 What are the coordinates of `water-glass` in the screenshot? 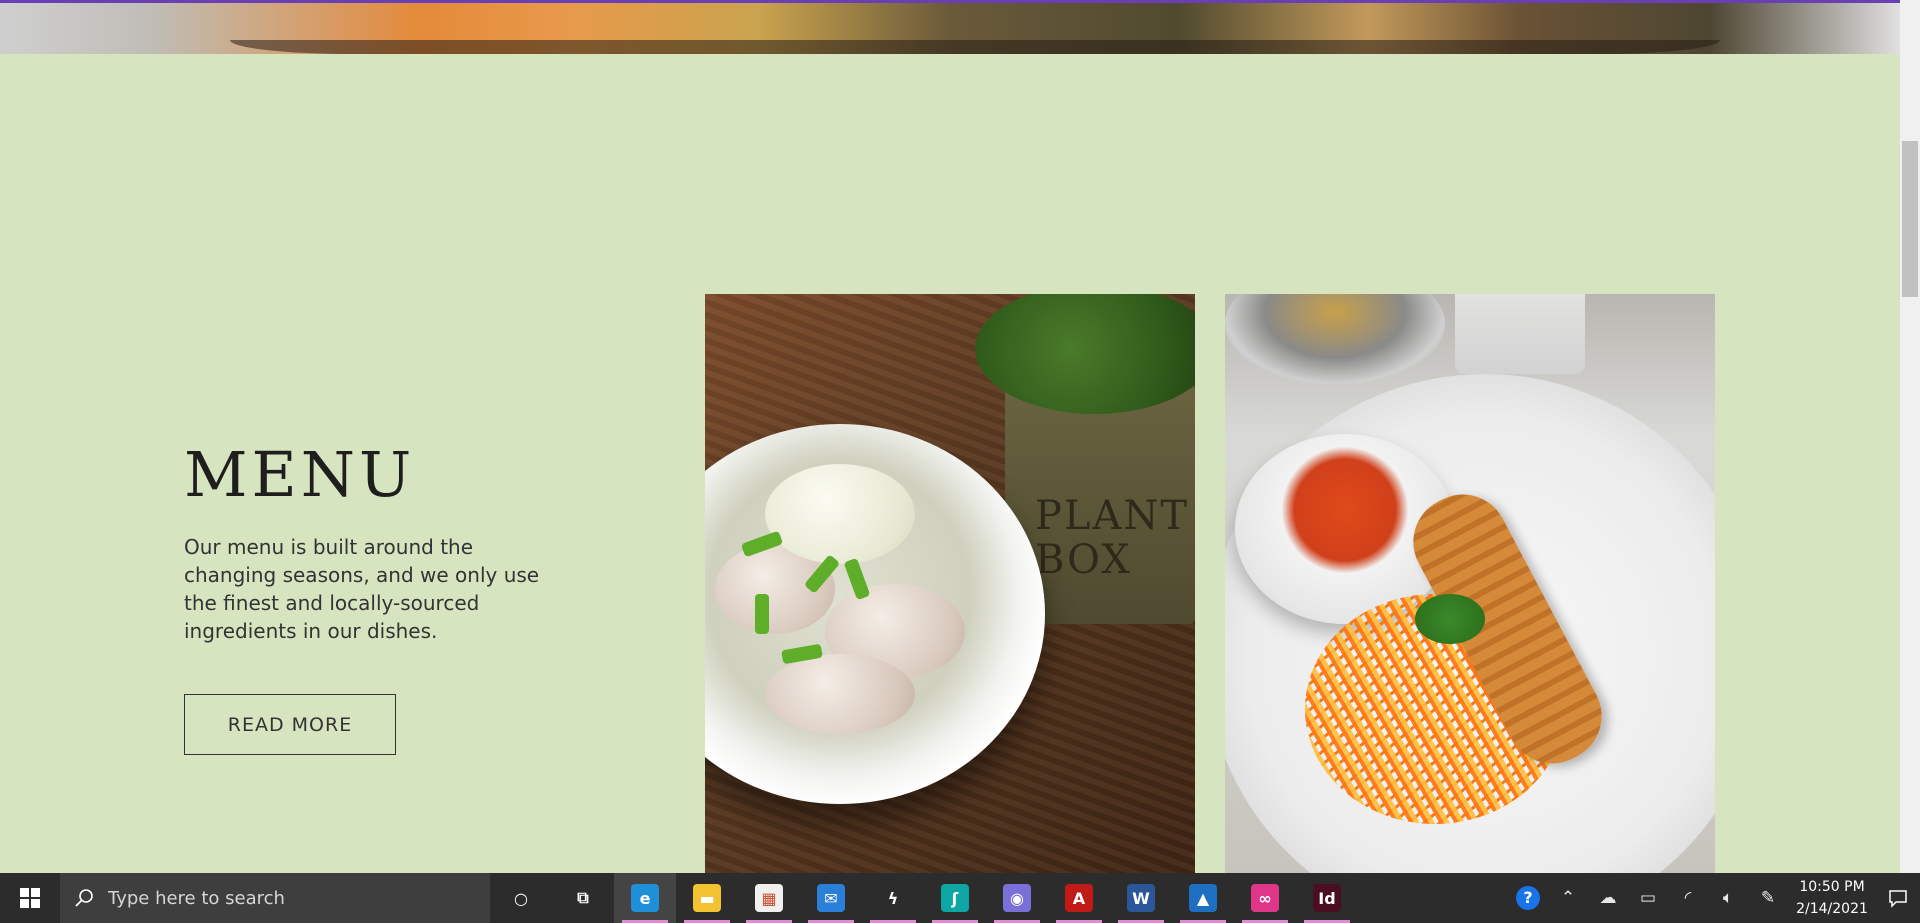 It's located at (1520, 334).